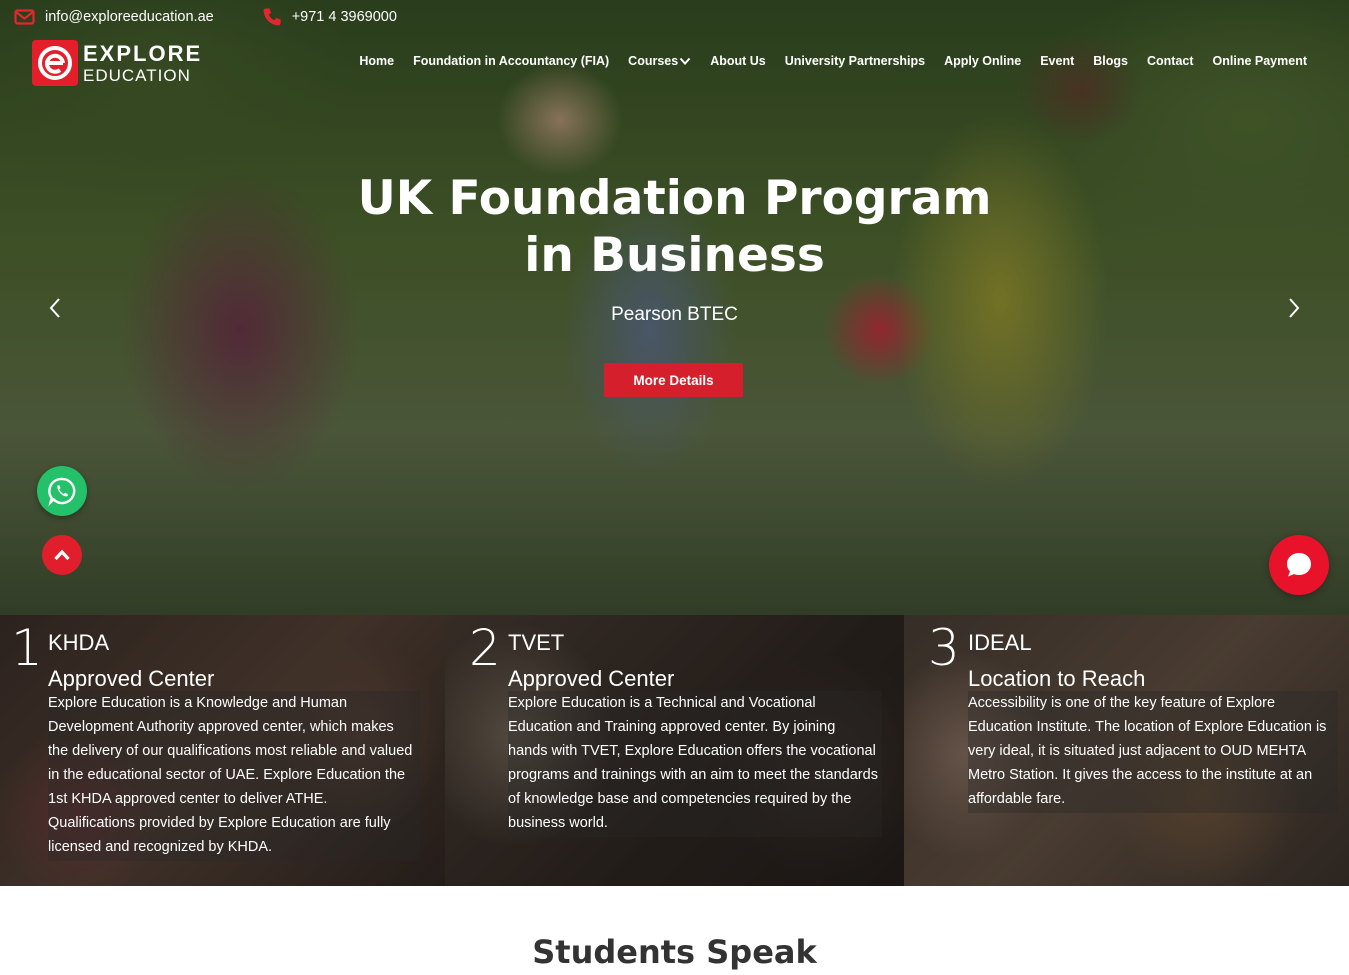 The width and height of the screenshot is (1349, 975). What do you see at coordinates (485, 648) in the screenshot?
I see `feature-number: 2` at bounding box center [485, 648].